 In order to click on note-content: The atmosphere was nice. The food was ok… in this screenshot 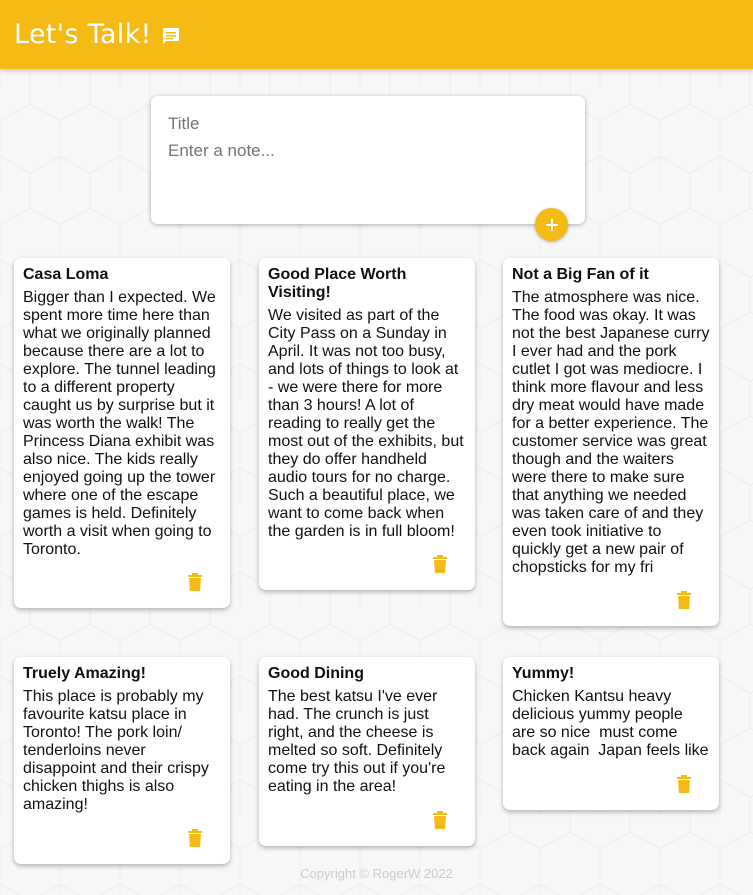, I will do `click(613, 432)`.